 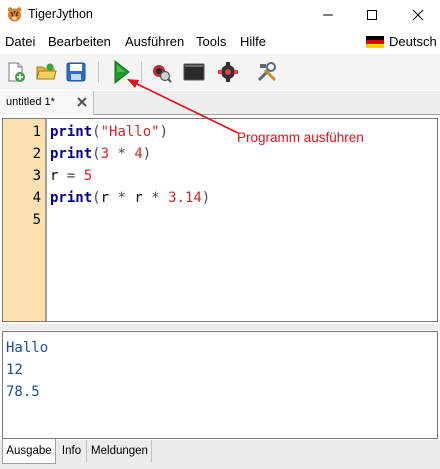 I want to click on maximize-icon, so click(x=372, y=15).